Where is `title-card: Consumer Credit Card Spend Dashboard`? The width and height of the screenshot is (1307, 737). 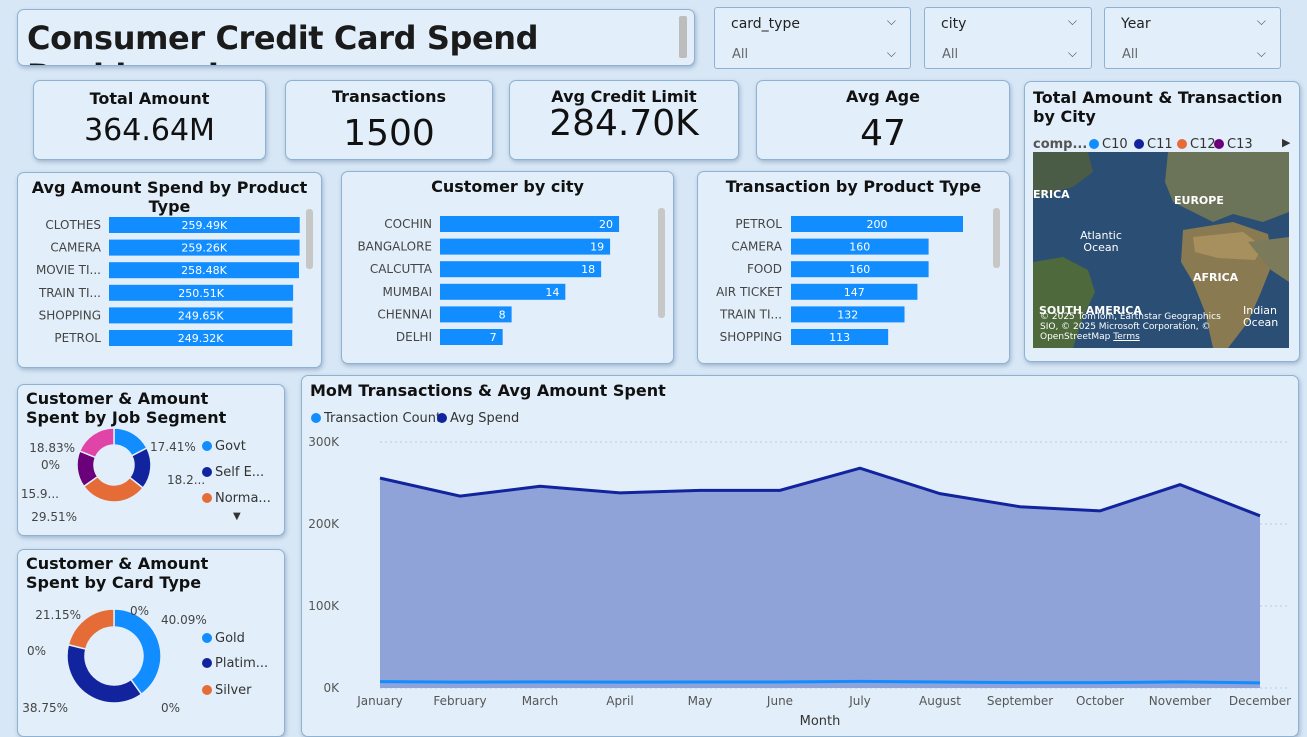 title-card: Consumer Credit Card Spend Dashboard is located at coordinates (356, 37).